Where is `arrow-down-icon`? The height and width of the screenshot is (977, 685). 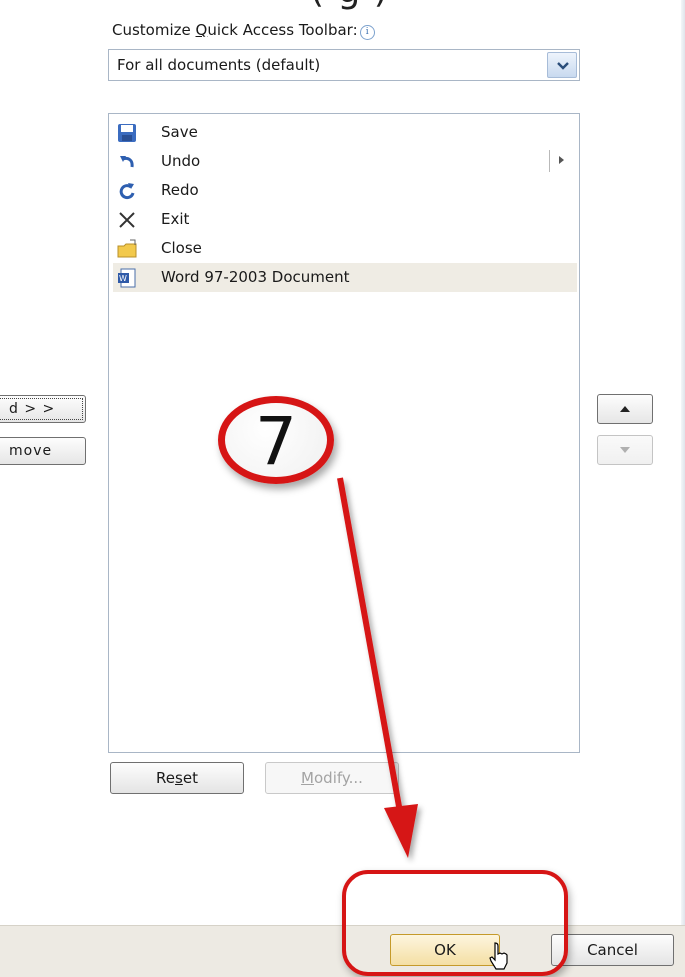
arrow-down-icon is located at coordinates (625, 450).